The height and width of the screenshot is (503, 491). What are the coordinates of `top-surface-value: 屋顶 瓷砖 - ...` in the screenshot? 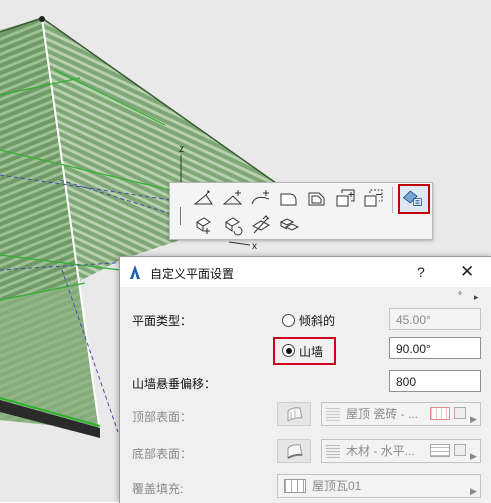 It's located at (382, 414).